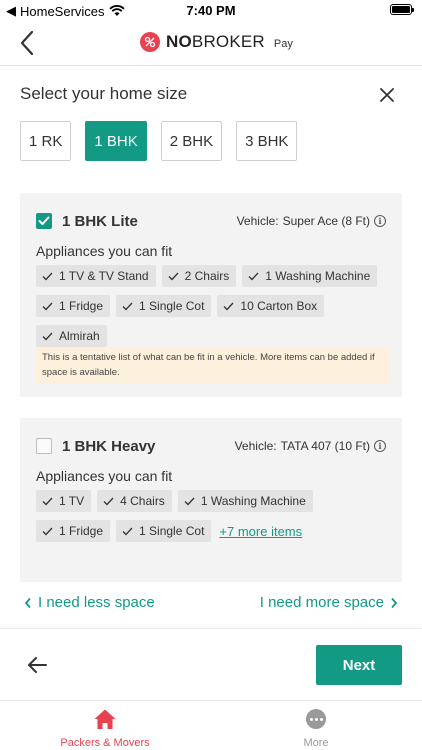 Image resolution: width=422 pixels, height=750 pixels. What do you see at coordinates (116, 141) in the screenshot?
I see `size-option-1bhk: 1 BHK` at bounding box center [116, 141].